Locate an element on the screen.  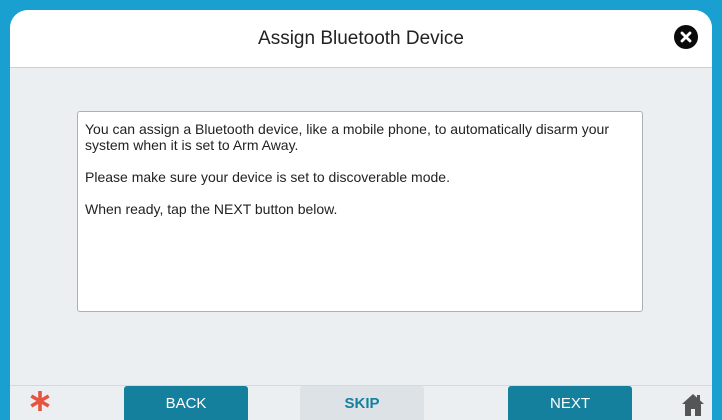
dialog-title: Assign Bluetooth Device is located at coordinates (361, 38).